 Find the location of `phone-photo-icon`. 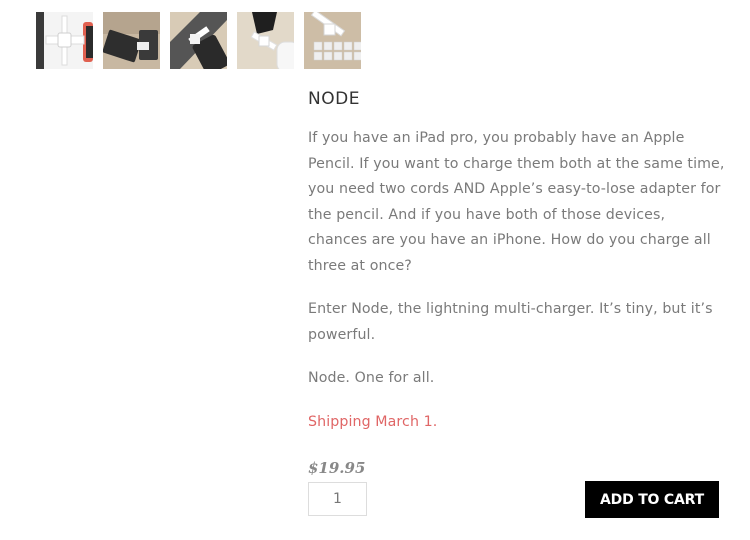

phone-photo-icon is located at coordinates (198, 40).